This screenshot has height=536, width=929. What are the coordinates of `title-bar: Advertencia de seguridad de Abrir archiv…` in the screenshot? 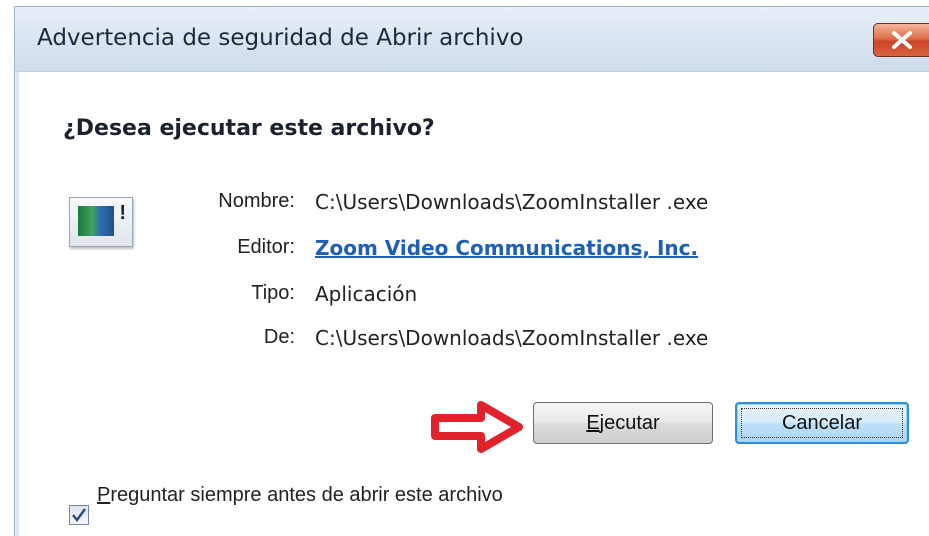 It's located at (472, 39).